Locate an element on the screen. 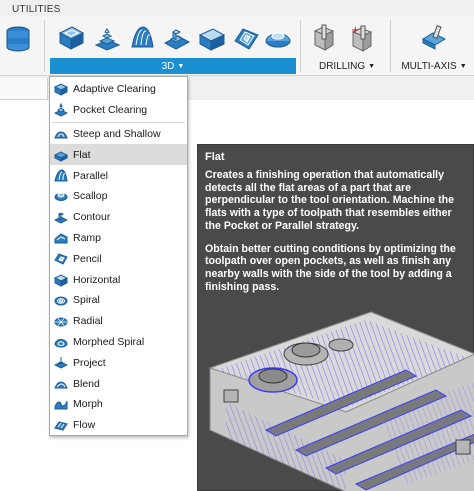 The width and height of the screenshot is (474, 491). menu-item-radial: Radial is located at coordinates (118, 321).